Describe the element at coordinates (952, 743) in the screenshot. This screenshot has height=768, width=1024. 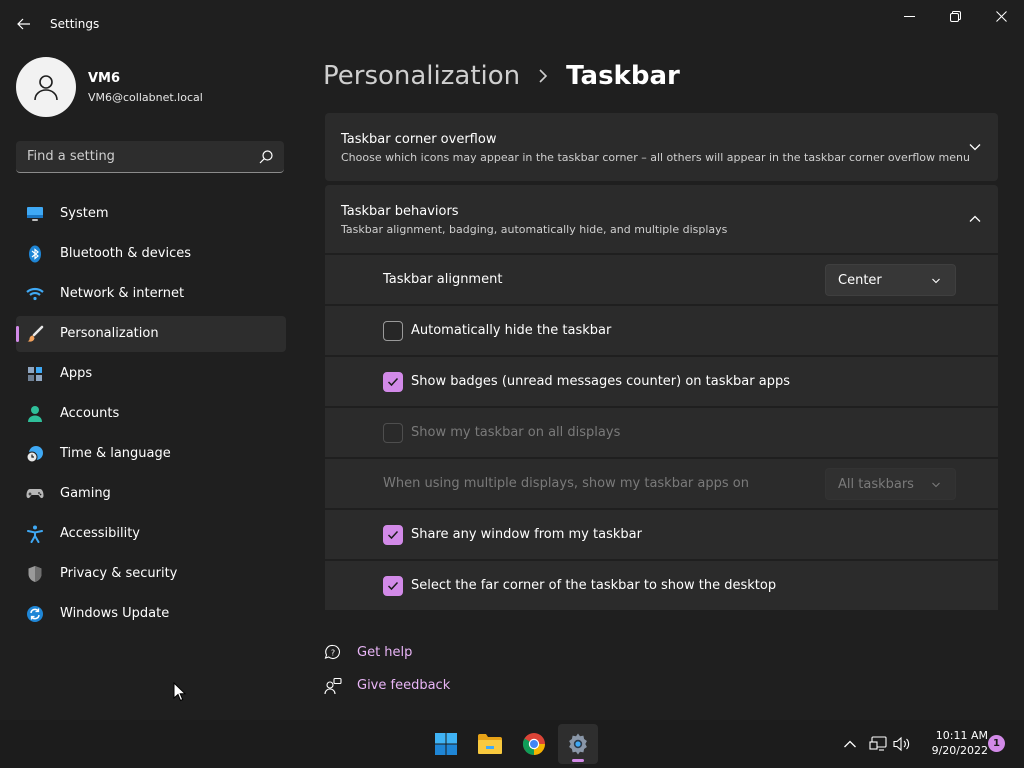
I see `taskbar-clock: 10:11 AM 9/20/2022` at that location.